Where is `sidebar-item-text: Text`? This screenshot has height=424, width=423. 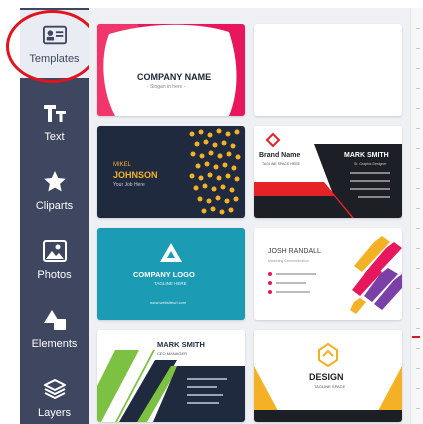
sidebar-item-text: Text is located at coordinates (54, 122).